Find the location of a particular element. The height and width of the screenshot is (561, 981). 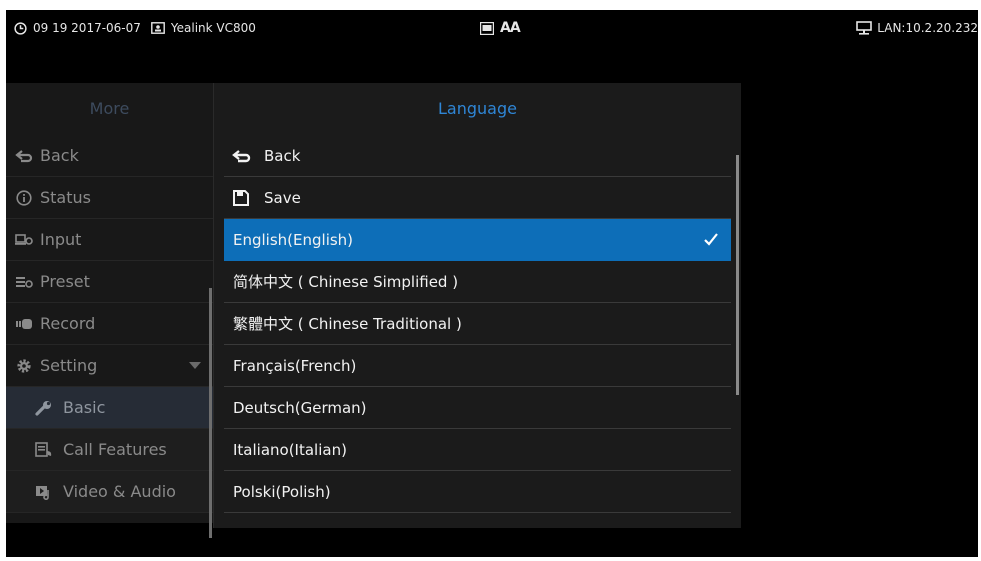

menu-item-label: Record is located at coordinates (68, 323).